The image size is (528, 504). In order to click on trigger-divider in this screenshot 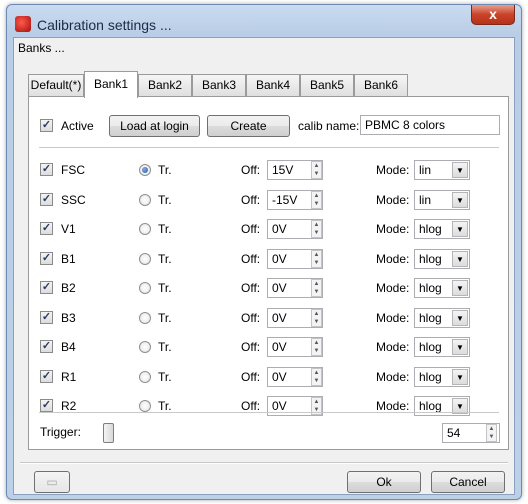, I will do `click(269, 412)`.